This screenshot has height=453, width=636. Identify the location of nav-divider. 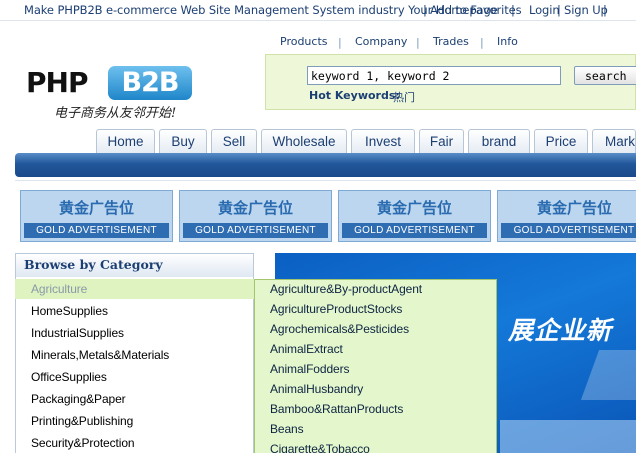
(325, 180).